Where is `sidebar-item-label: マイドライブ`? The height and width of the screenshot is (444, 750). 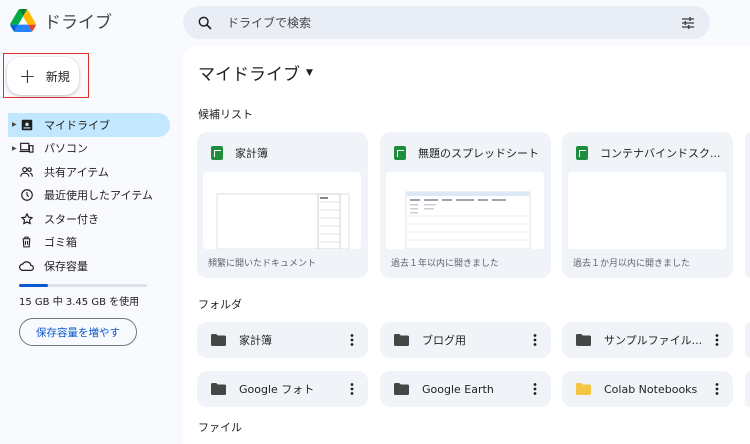 sidebar-item-label: マイドライブ is located at coordinates (77, 125).